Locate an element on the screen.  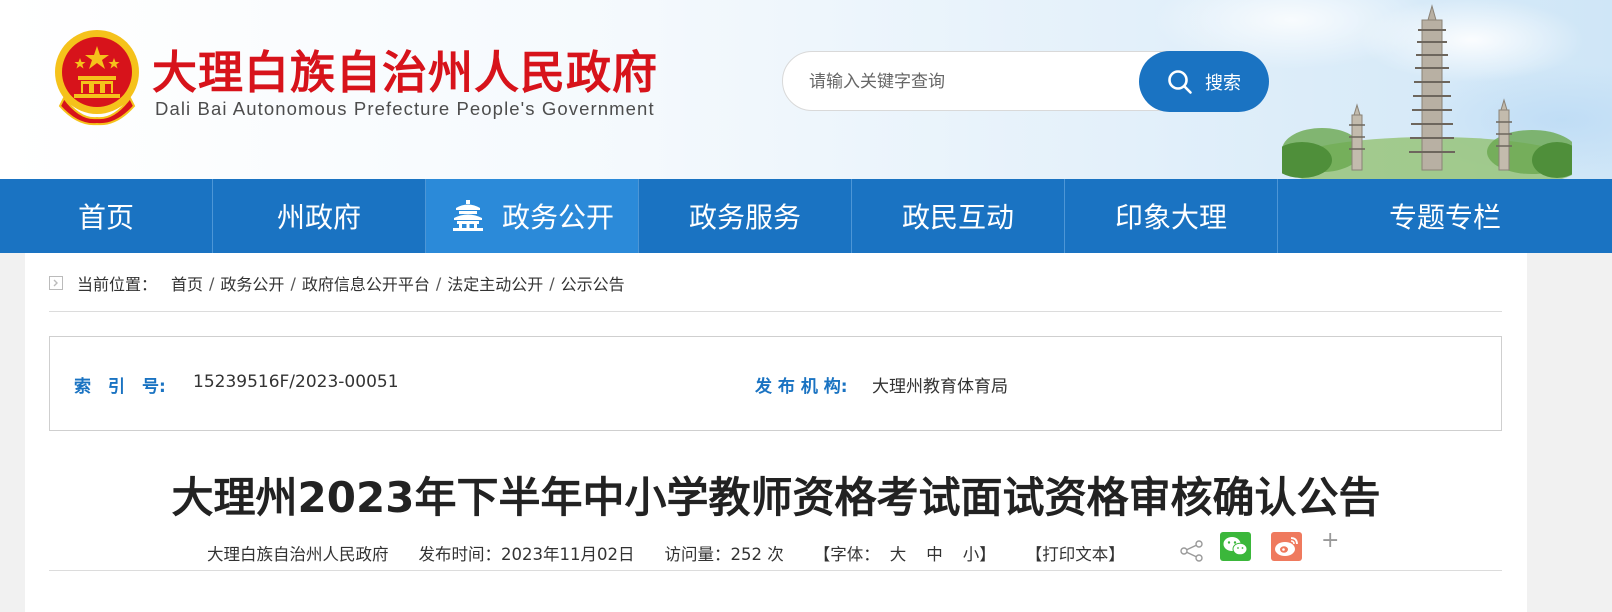
nav-item-label: 州政府 is located at coordinates (318, 217).